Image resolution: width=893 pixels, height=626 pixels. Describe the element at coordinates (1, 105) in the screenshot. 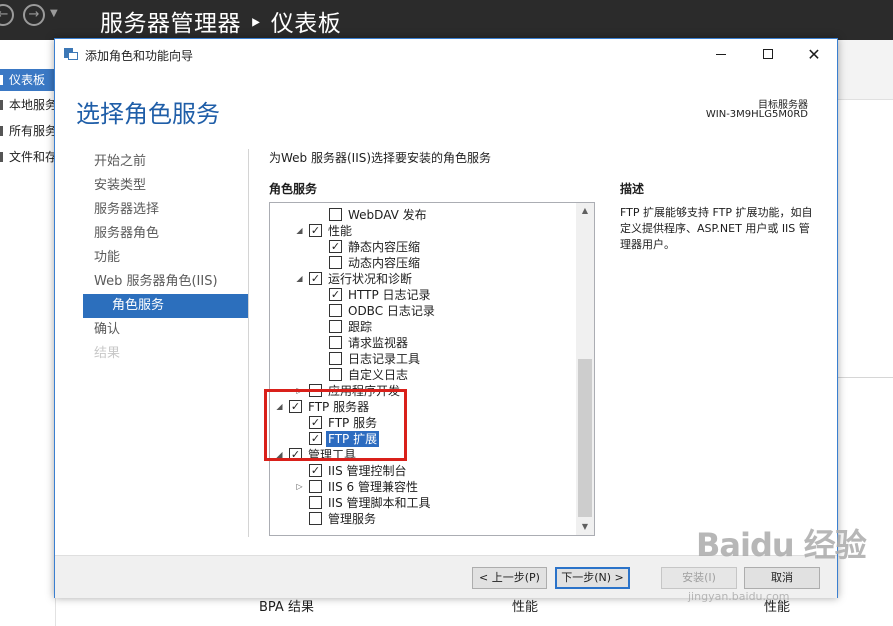

I see `server-icon` at that location.